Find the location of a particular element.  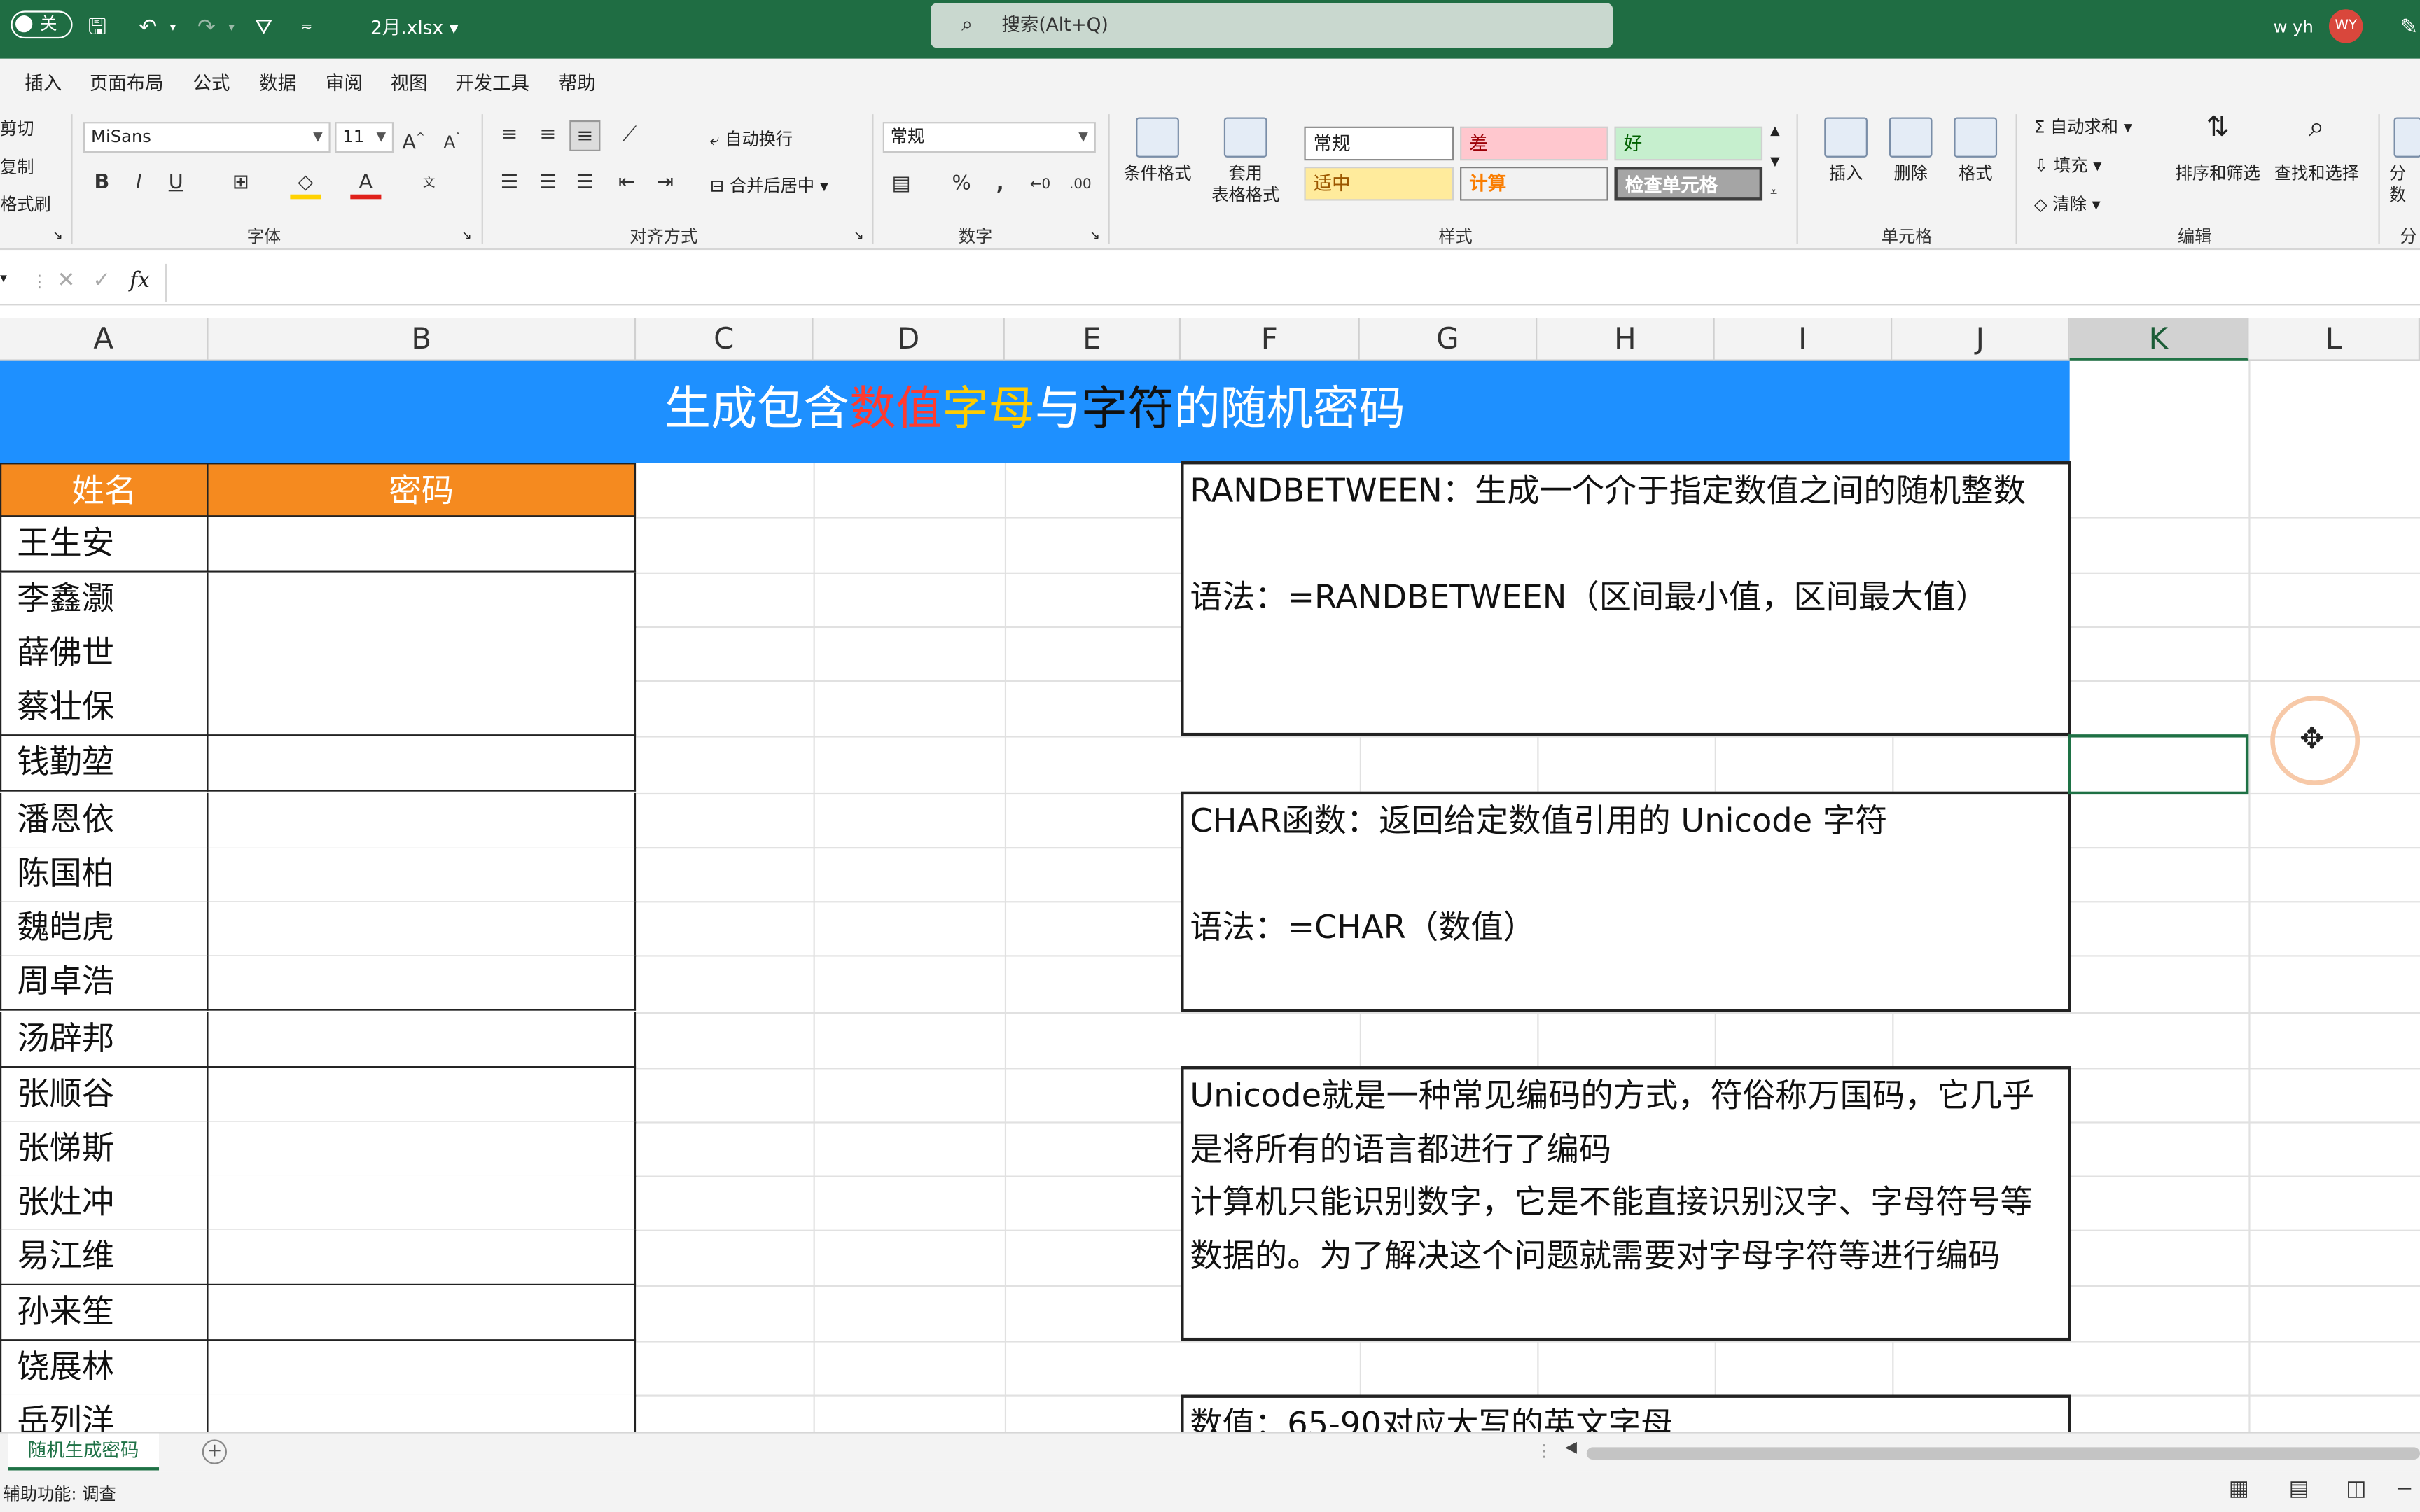

name-cell: 王生安 is located at coordinates (104, 545).